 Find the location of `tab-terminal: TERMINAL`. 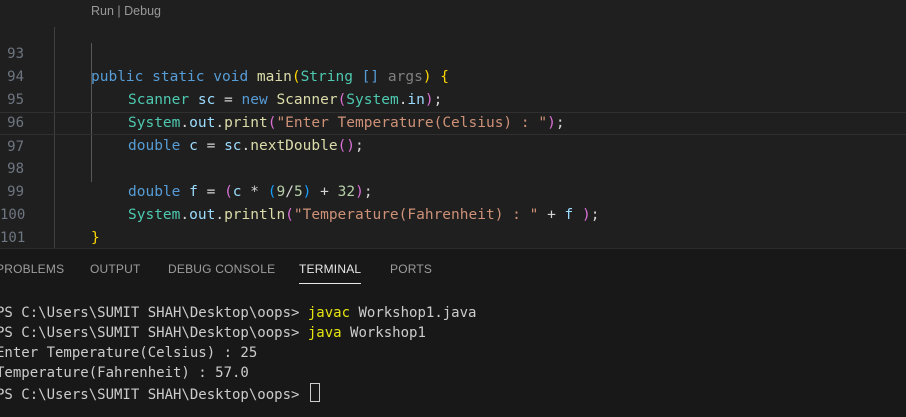

tab-terminal: TERMINAL is located at coordinates (330, 269).